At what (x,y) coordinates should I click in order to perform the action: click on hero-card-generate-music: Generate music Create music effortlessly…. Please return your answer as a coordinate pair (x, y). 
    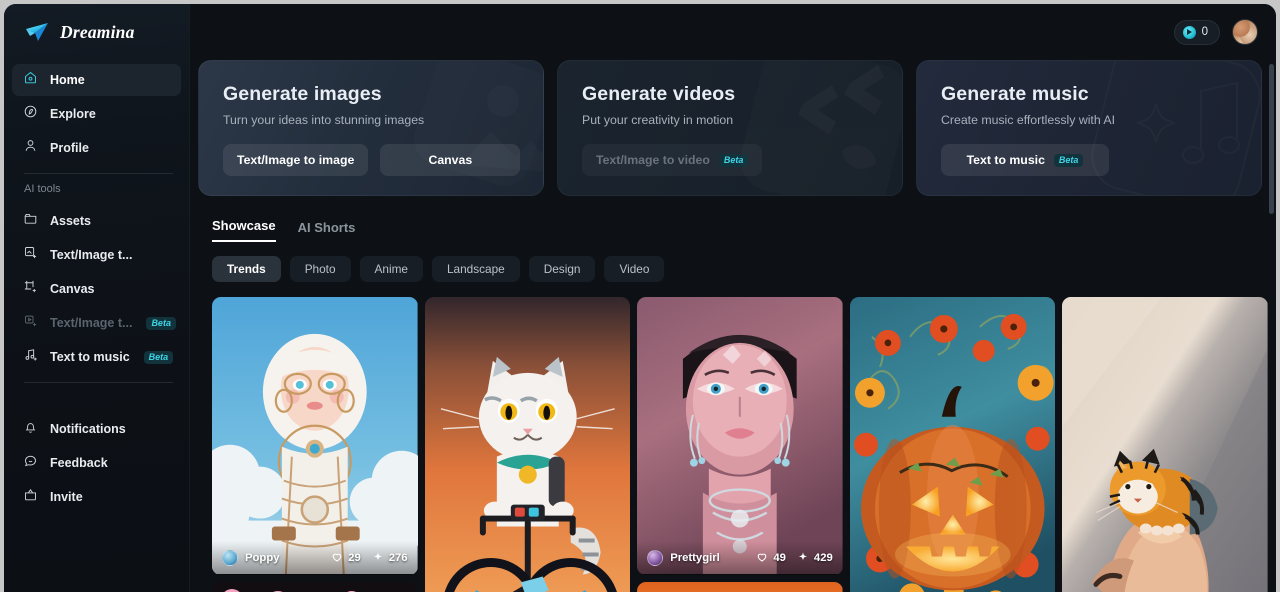
    Looking at the image, I should click on (1089, 128).